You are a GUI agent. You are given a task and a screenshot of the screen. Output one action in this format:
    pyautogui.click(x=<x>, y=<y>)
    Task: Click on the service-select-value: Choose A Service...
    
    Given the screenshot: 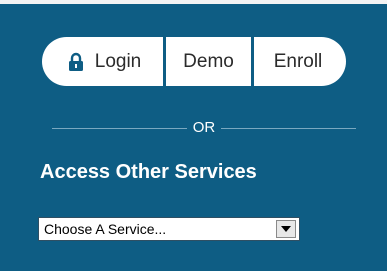 What is the action you would take?
    pyautogui.click(x=105, y=229)
    